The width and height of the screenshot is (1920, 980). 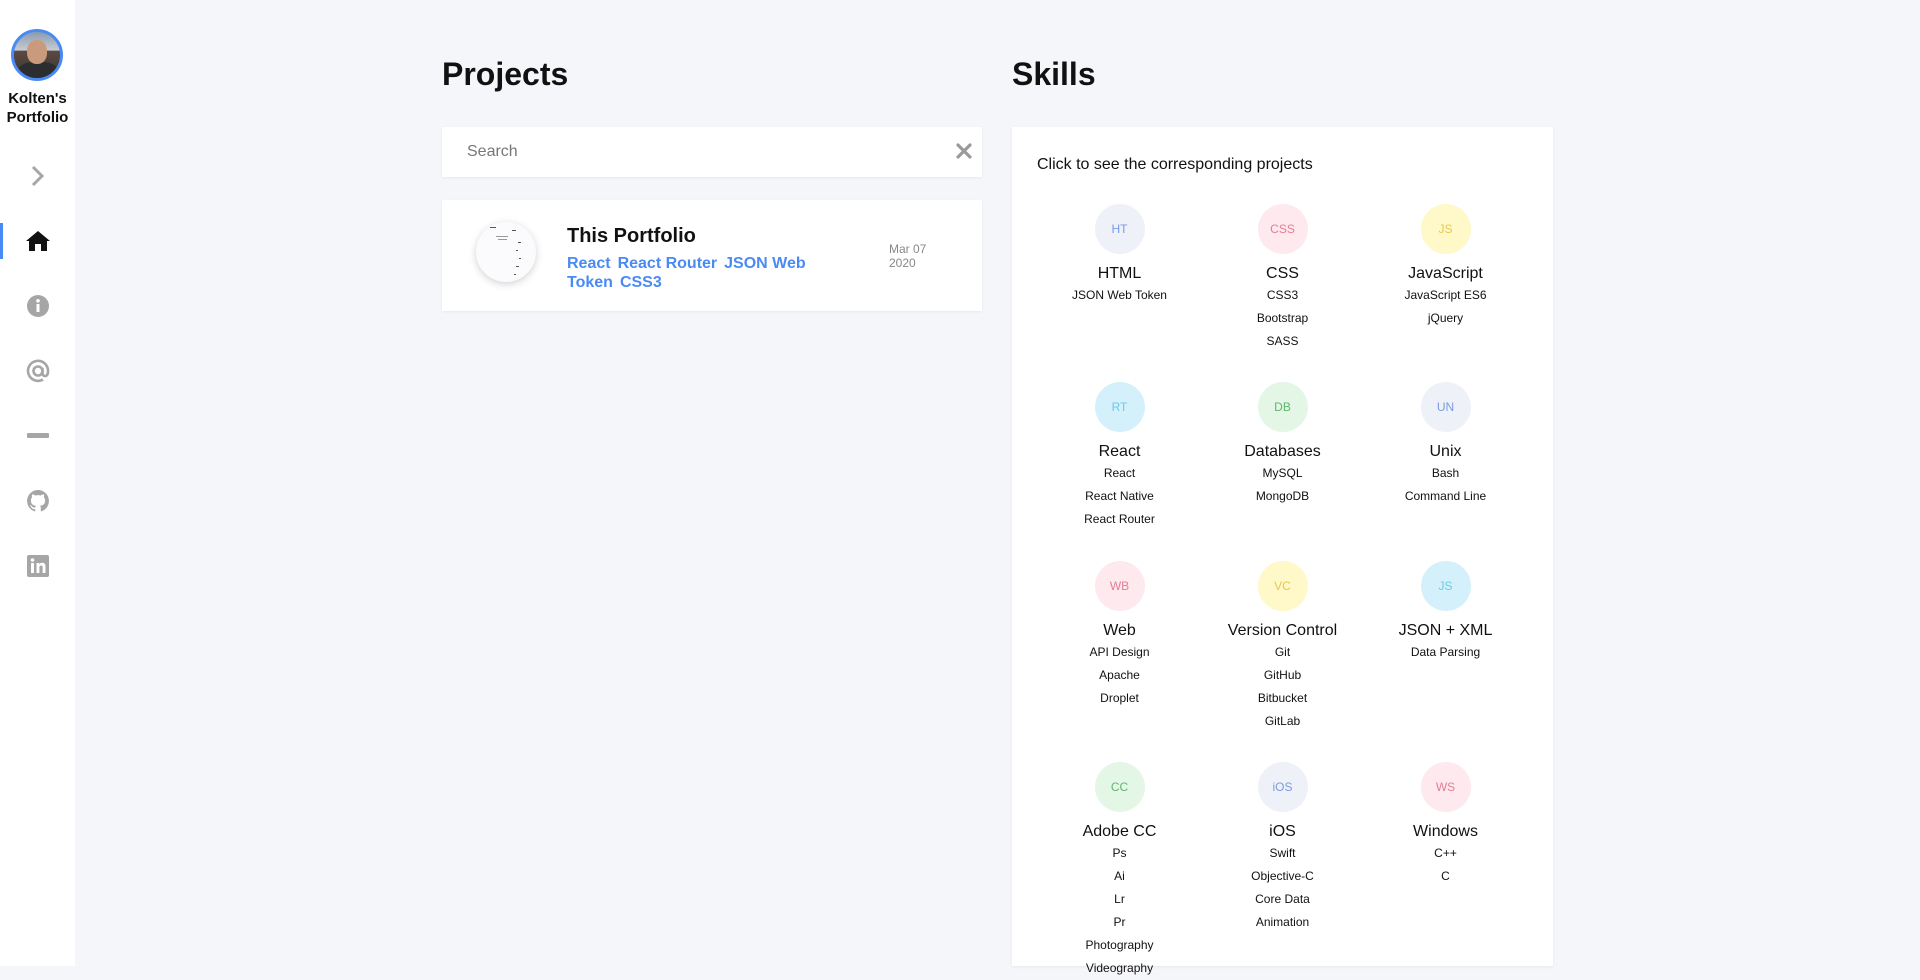 I want to click on github-icon, so click(x=37, y=501).